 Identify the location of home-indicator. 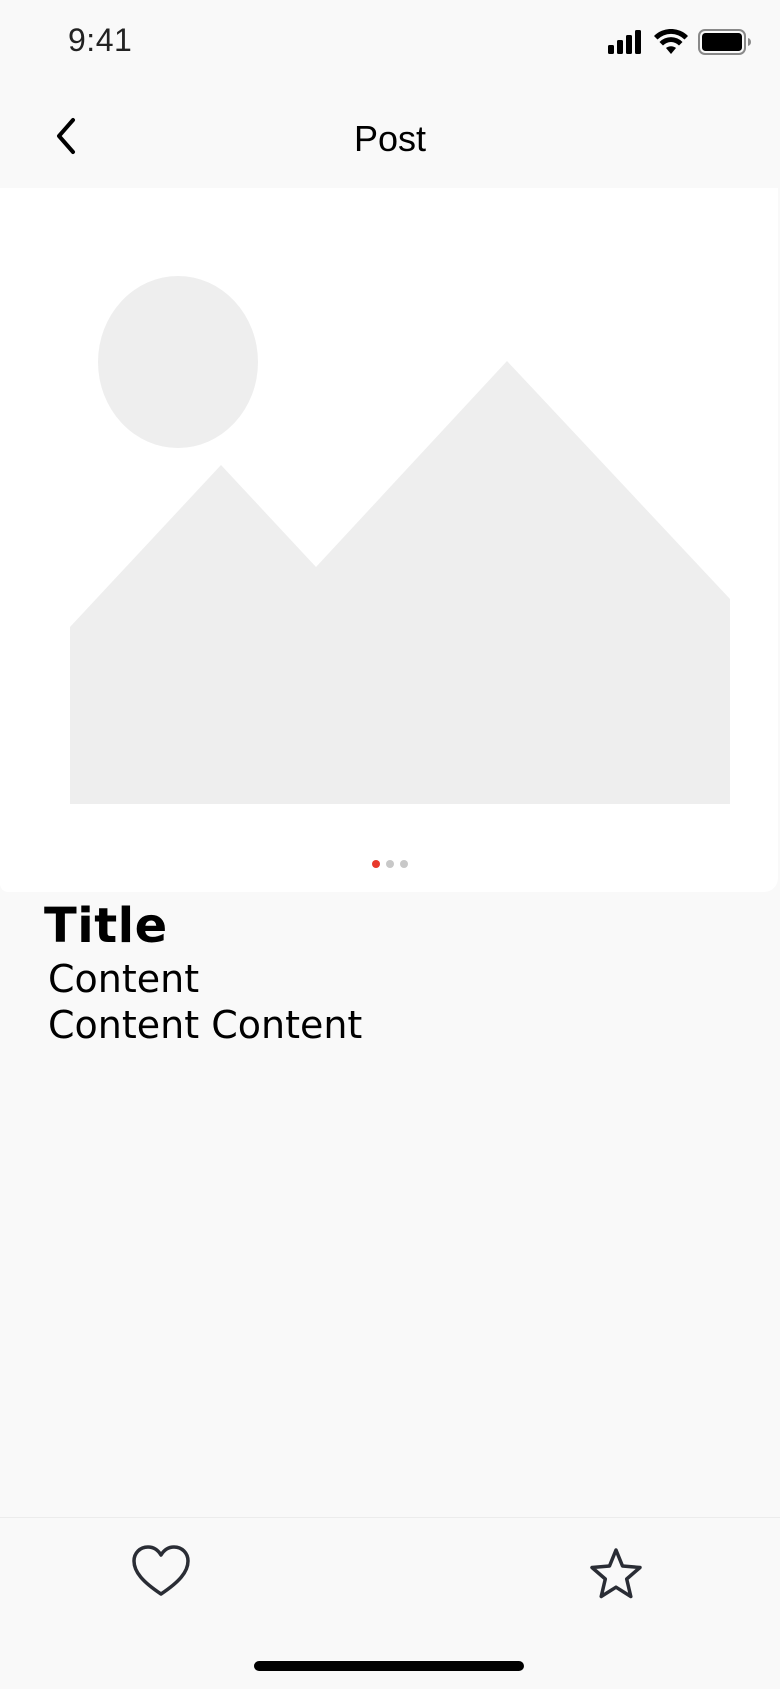
(389, 1666).